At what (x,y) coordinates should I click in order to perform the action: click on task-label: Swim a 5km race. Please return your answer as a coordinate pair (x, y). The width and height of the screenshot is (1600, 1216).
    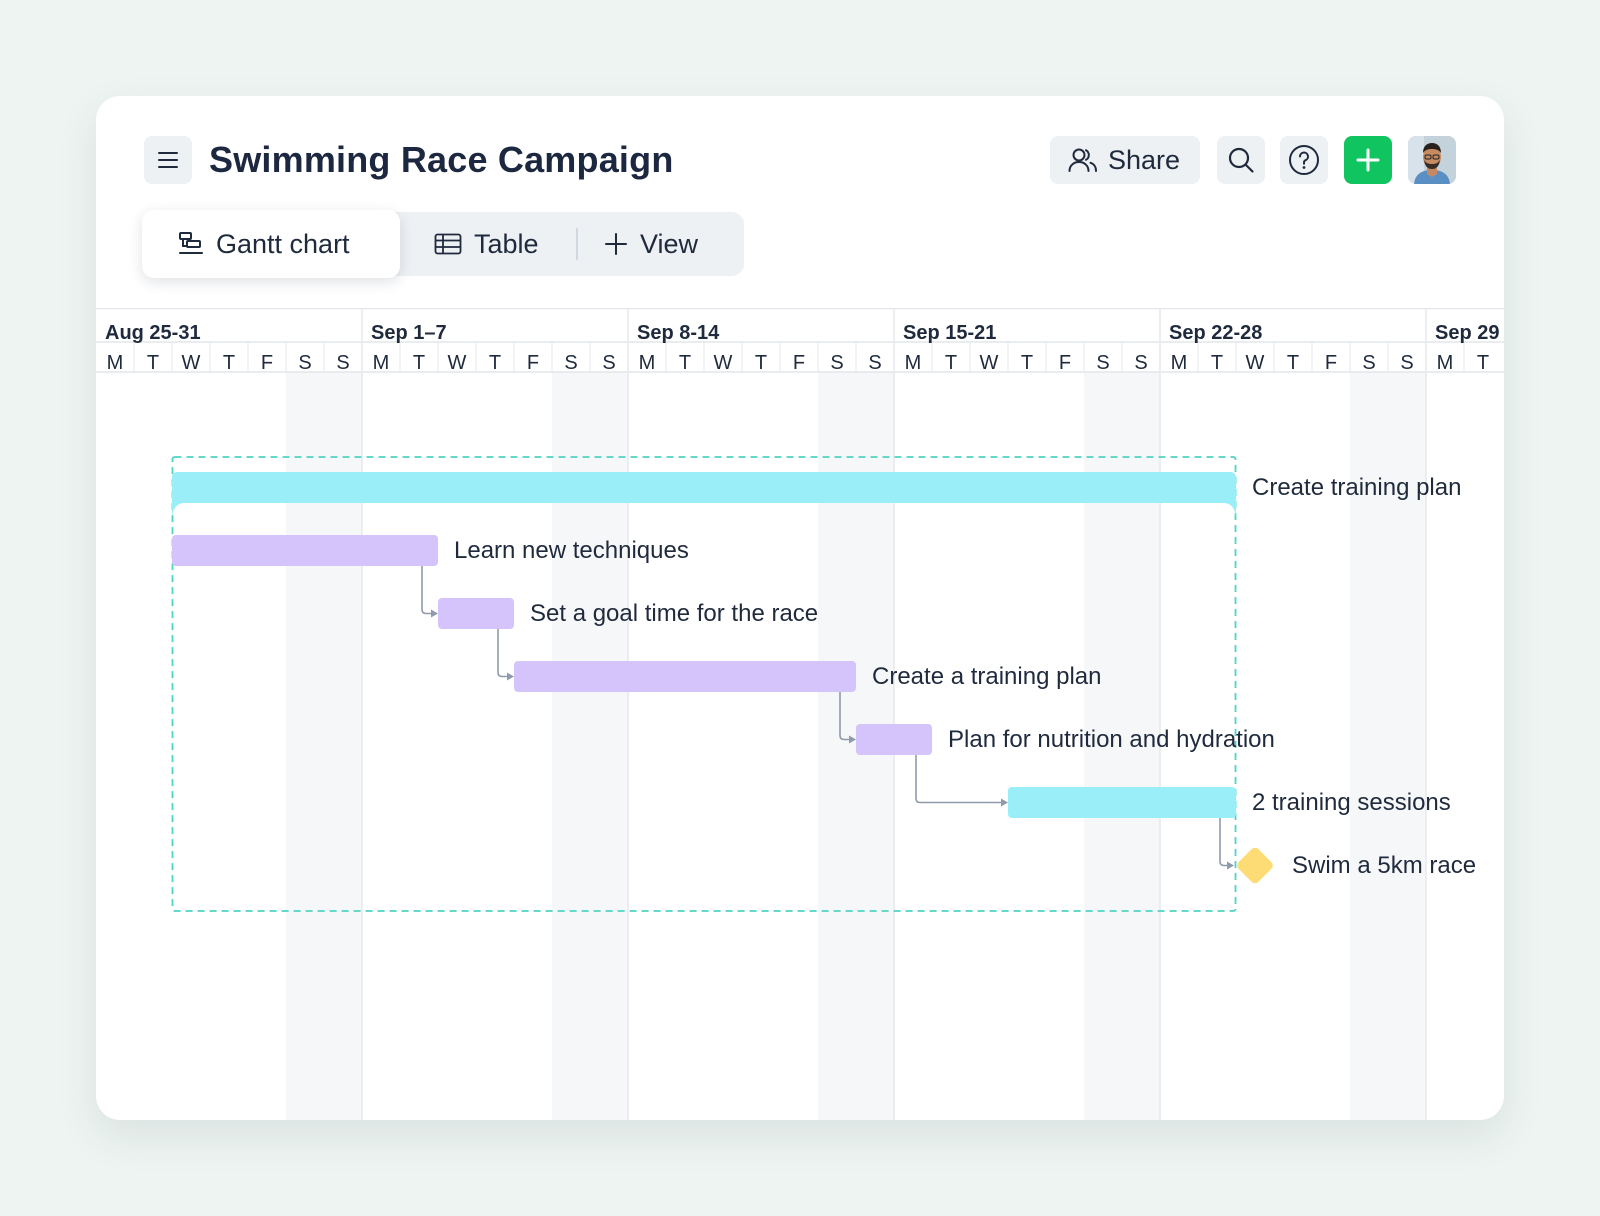
    Looking at the image, I should click on (1384, 866).